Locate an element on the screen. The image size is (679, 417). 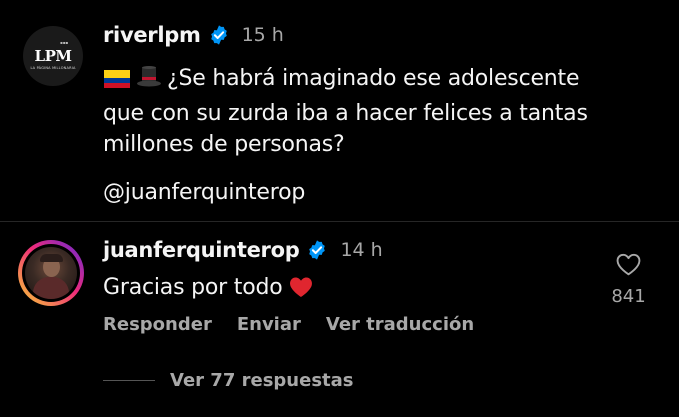
caption-line-3: millones de personas? is located at coordinates (224, 144).